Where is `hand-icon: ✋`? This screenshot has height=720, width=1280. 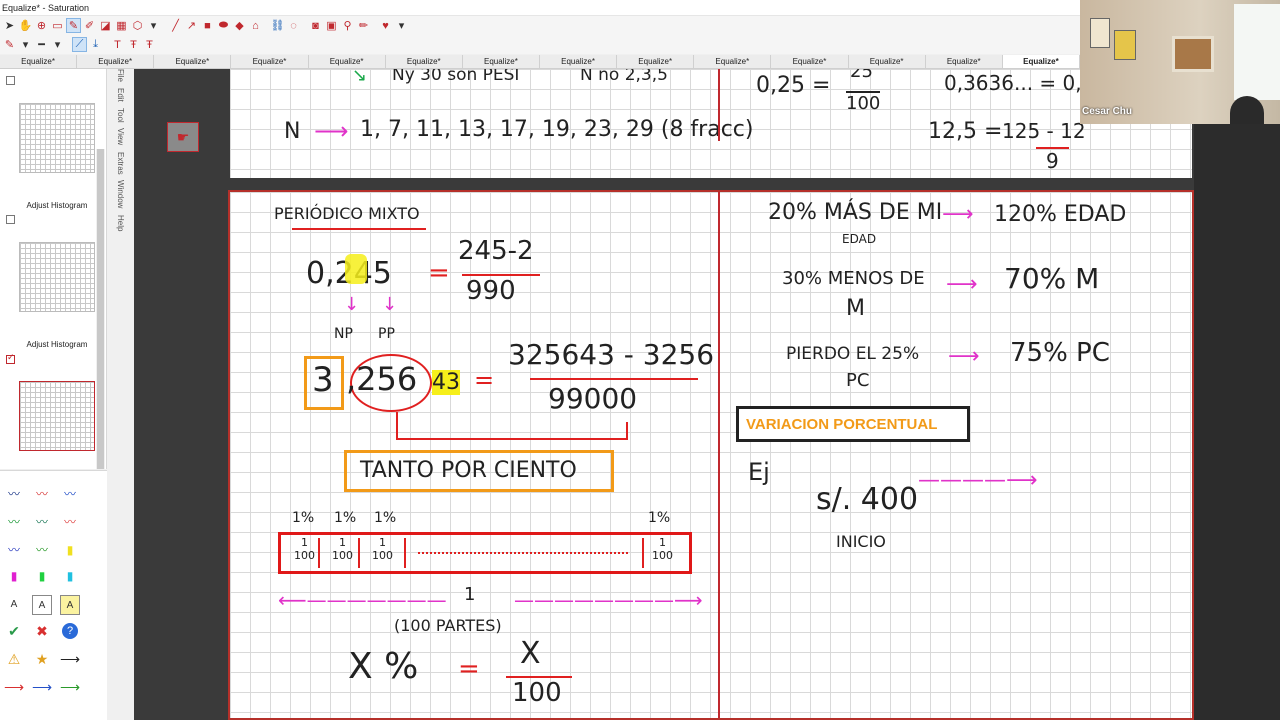 hand-icon: ✋ is located at coordinates (25, 25).